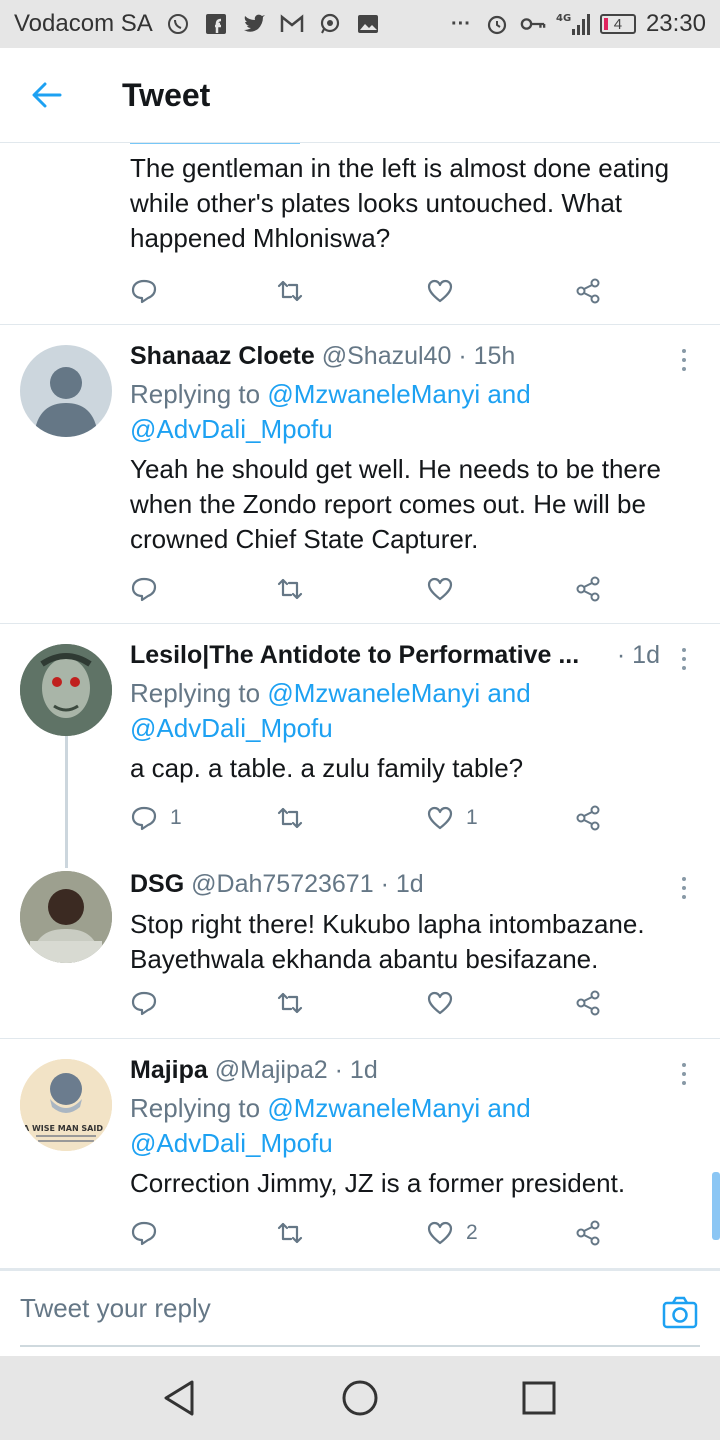  Describe the element at coordinates (66, 802) in the screenshot. I see `thread-line` at that location.